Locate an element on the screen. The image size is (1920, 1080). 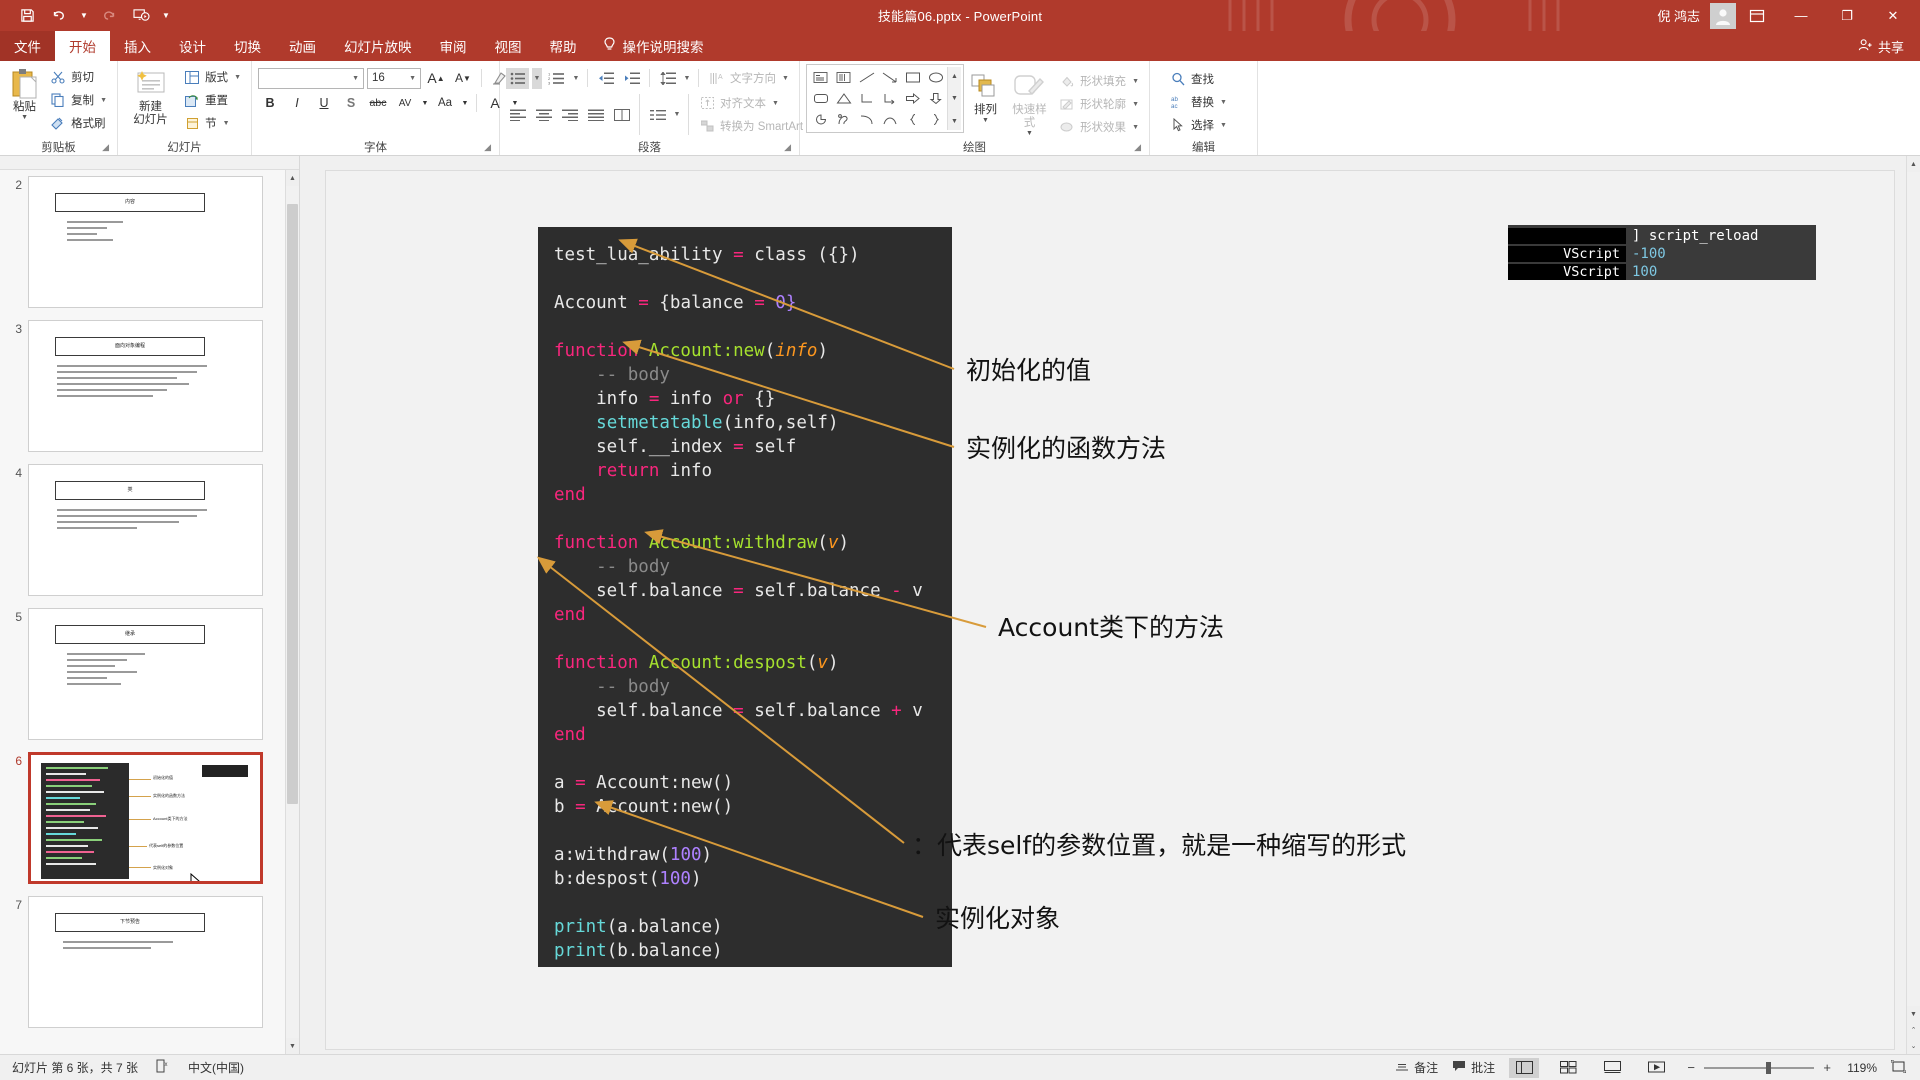
save-icon is located at coordinates (27, 16).